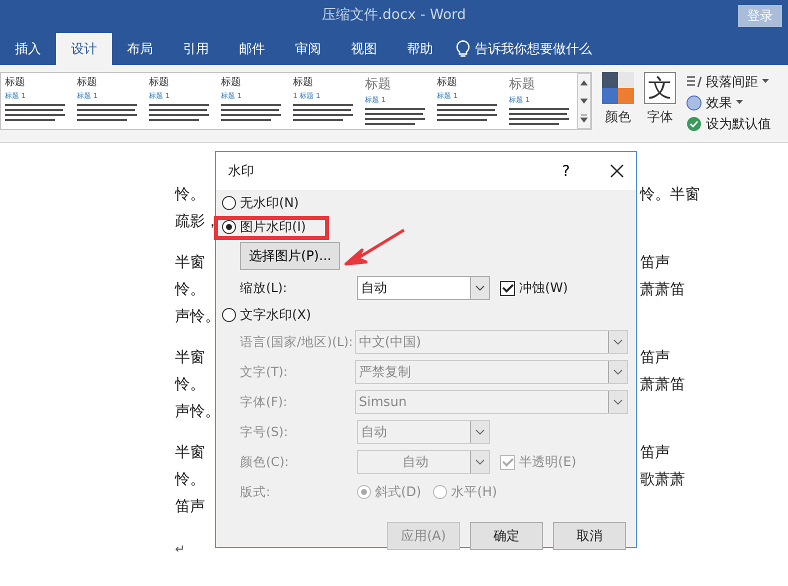 This screenshot has height=586, width=788. Describe the element at coordinates (140, 49) in the screenshot. I see `ribbon-tab: 布局` at that location.